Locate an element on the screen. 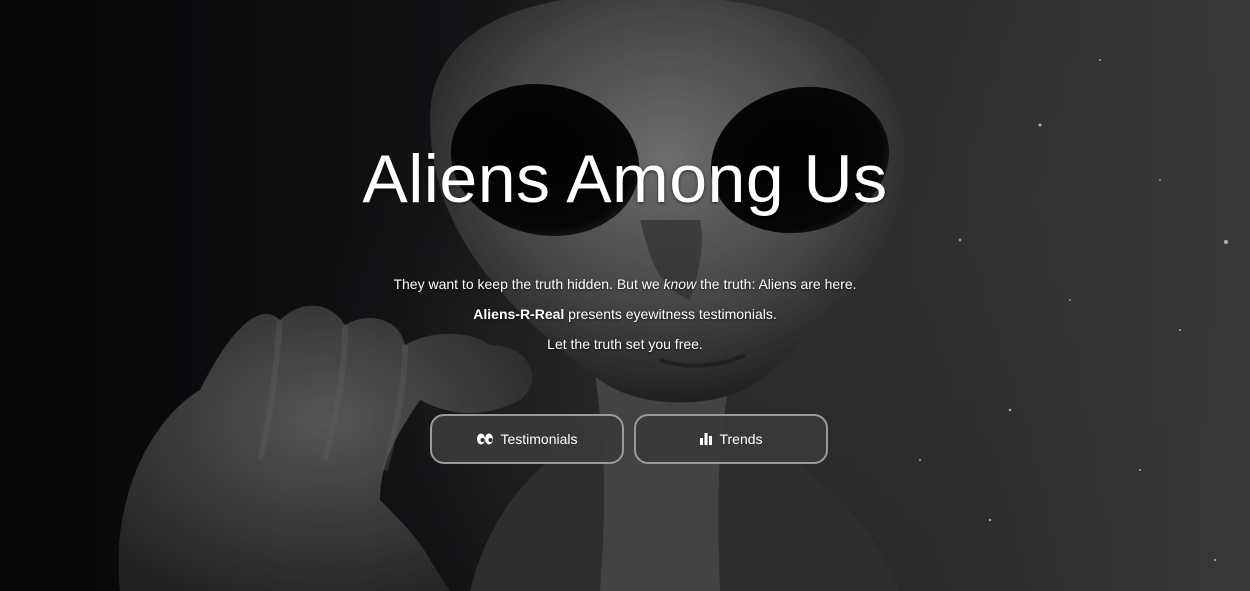 This screenshot has height=591, width=1250. testimonials-button: Testimonials is located at coordinates (527, 439).